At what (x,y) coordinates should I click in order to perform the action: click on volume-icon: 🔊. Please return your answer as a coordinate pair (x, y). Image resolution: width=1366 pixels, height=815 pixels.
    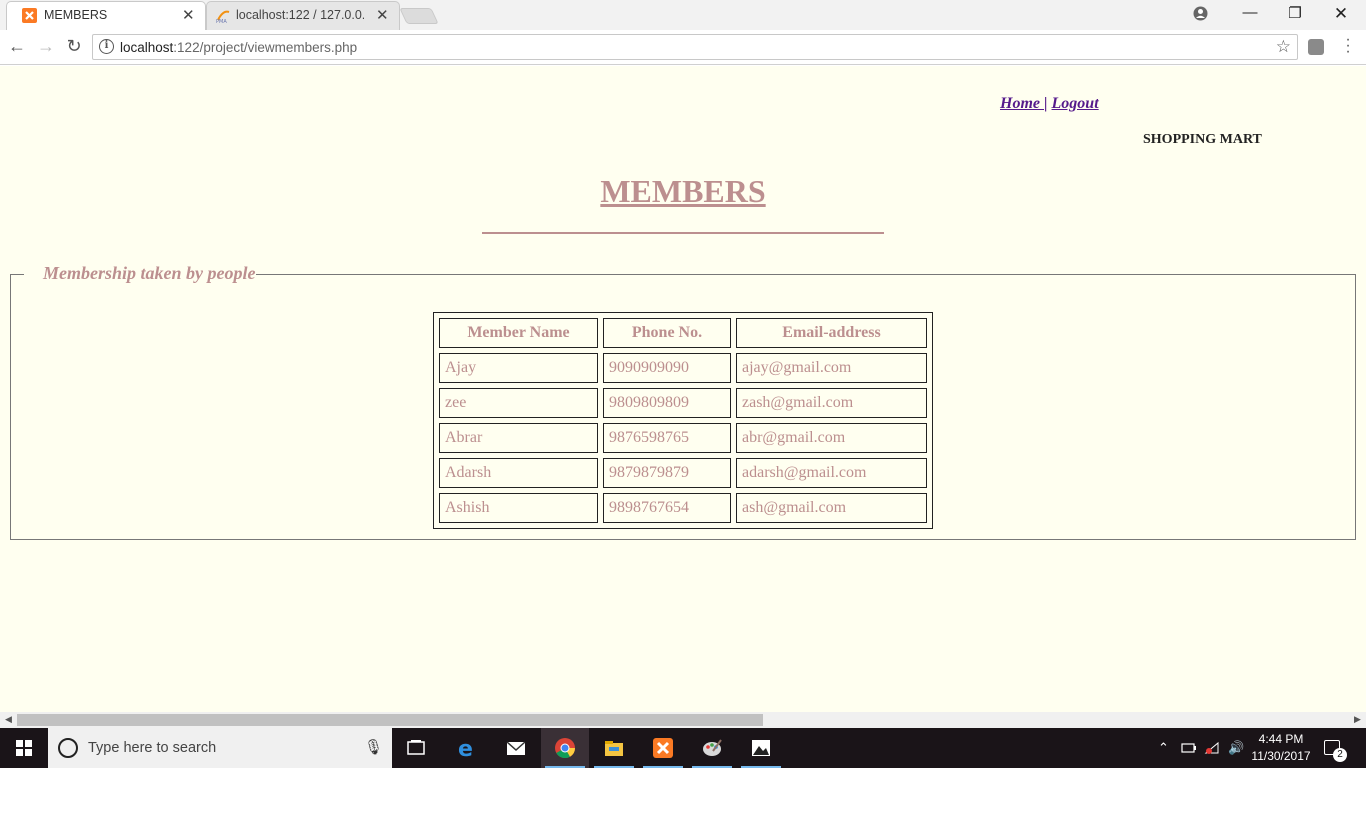
    Looking at the image, I should click on (1236, 748).